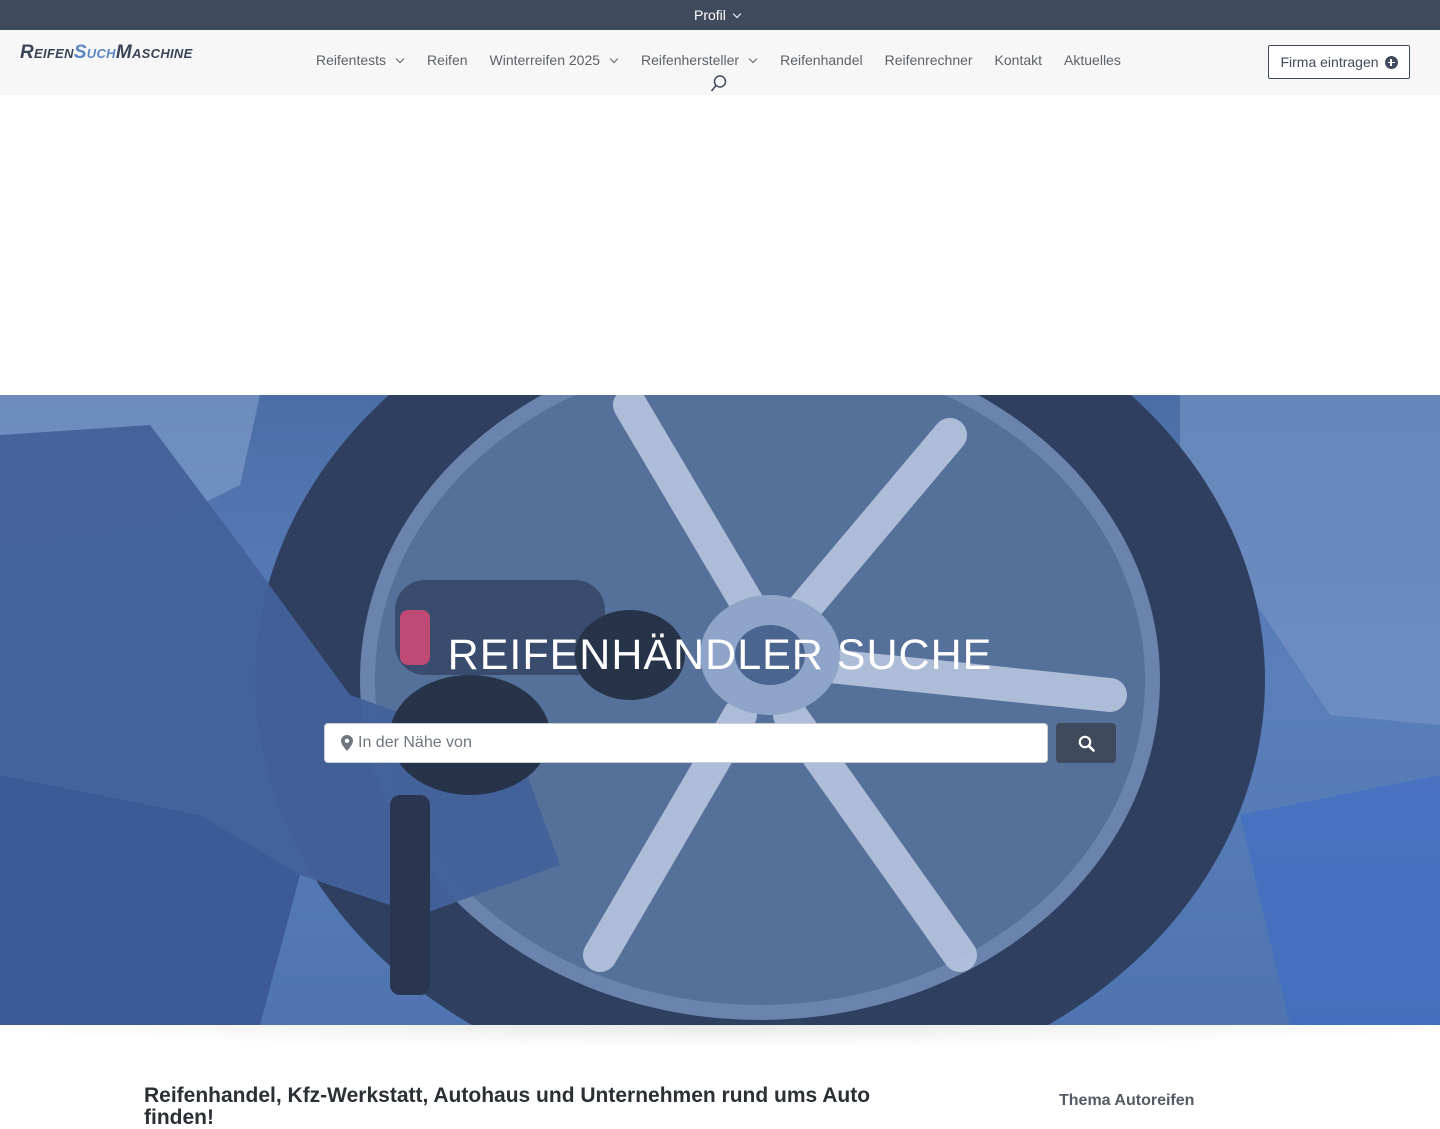 The width and height of the screenshot is (1440, 1129). I want to click on search-icon, so click(719, 84).